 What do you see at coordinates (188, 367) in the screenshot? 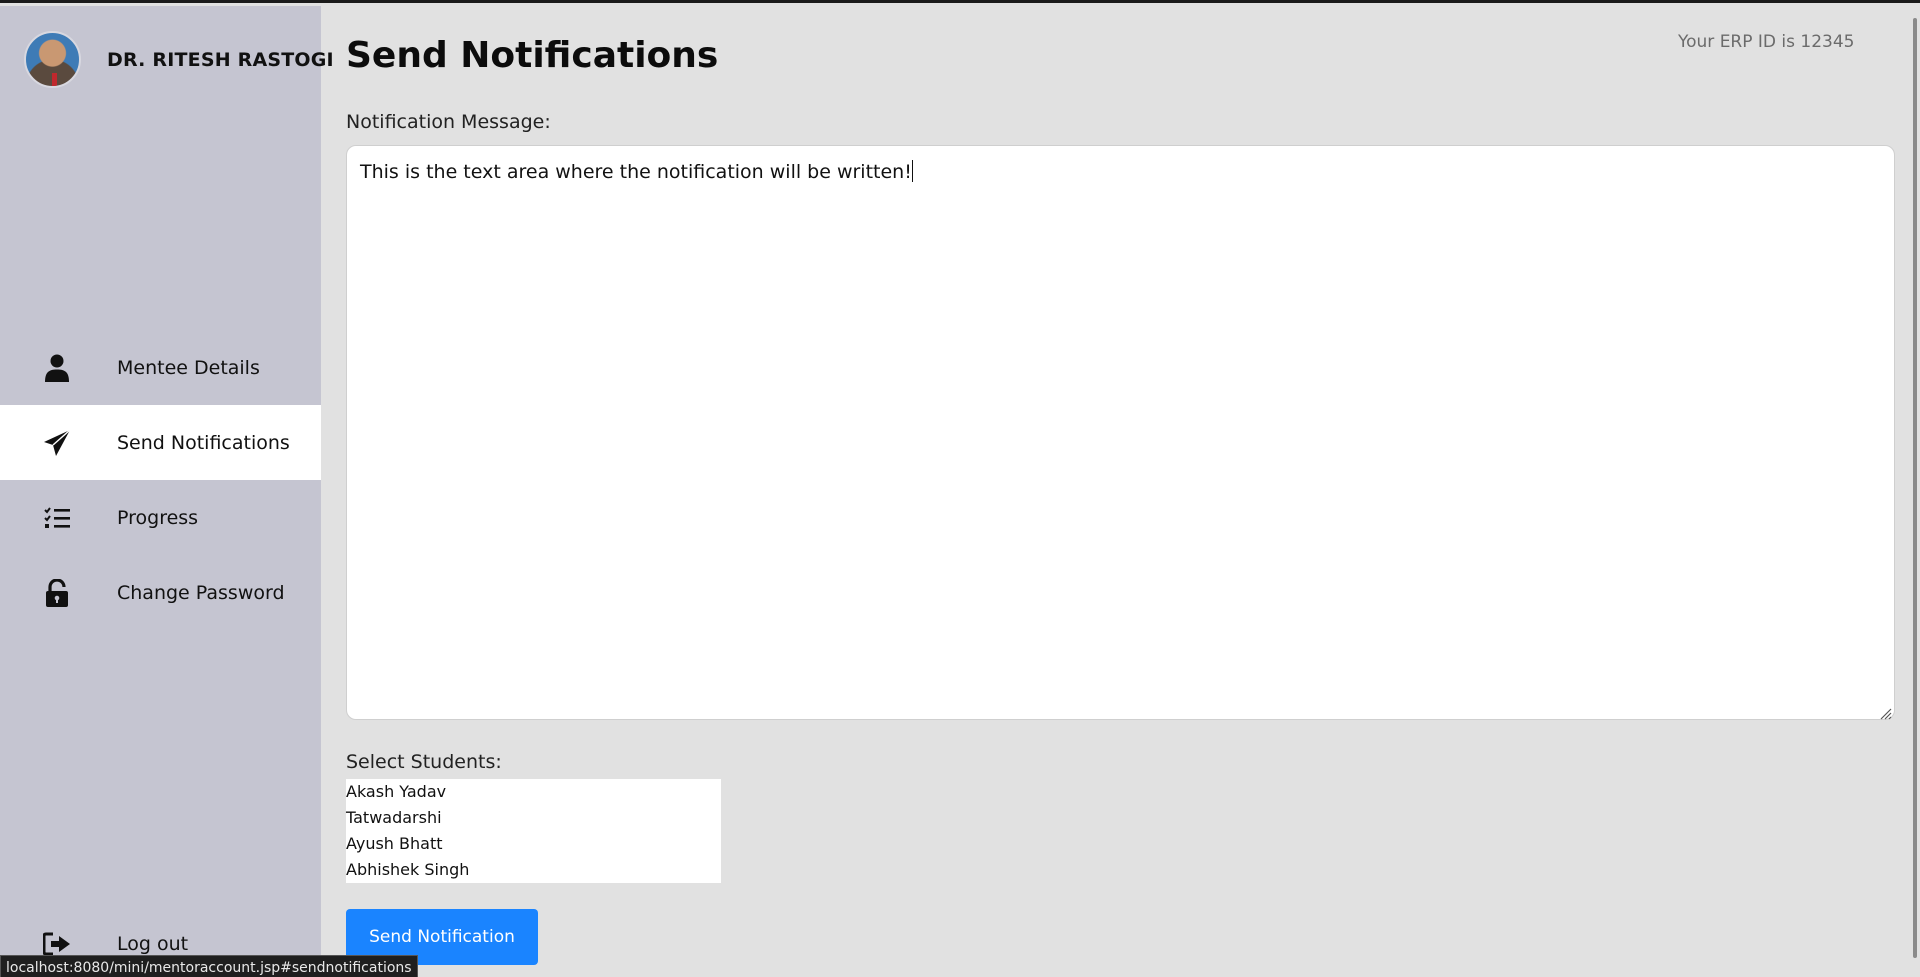
I see `sidebar-item-label: Mentee Details` at bounding box center [188, 367].